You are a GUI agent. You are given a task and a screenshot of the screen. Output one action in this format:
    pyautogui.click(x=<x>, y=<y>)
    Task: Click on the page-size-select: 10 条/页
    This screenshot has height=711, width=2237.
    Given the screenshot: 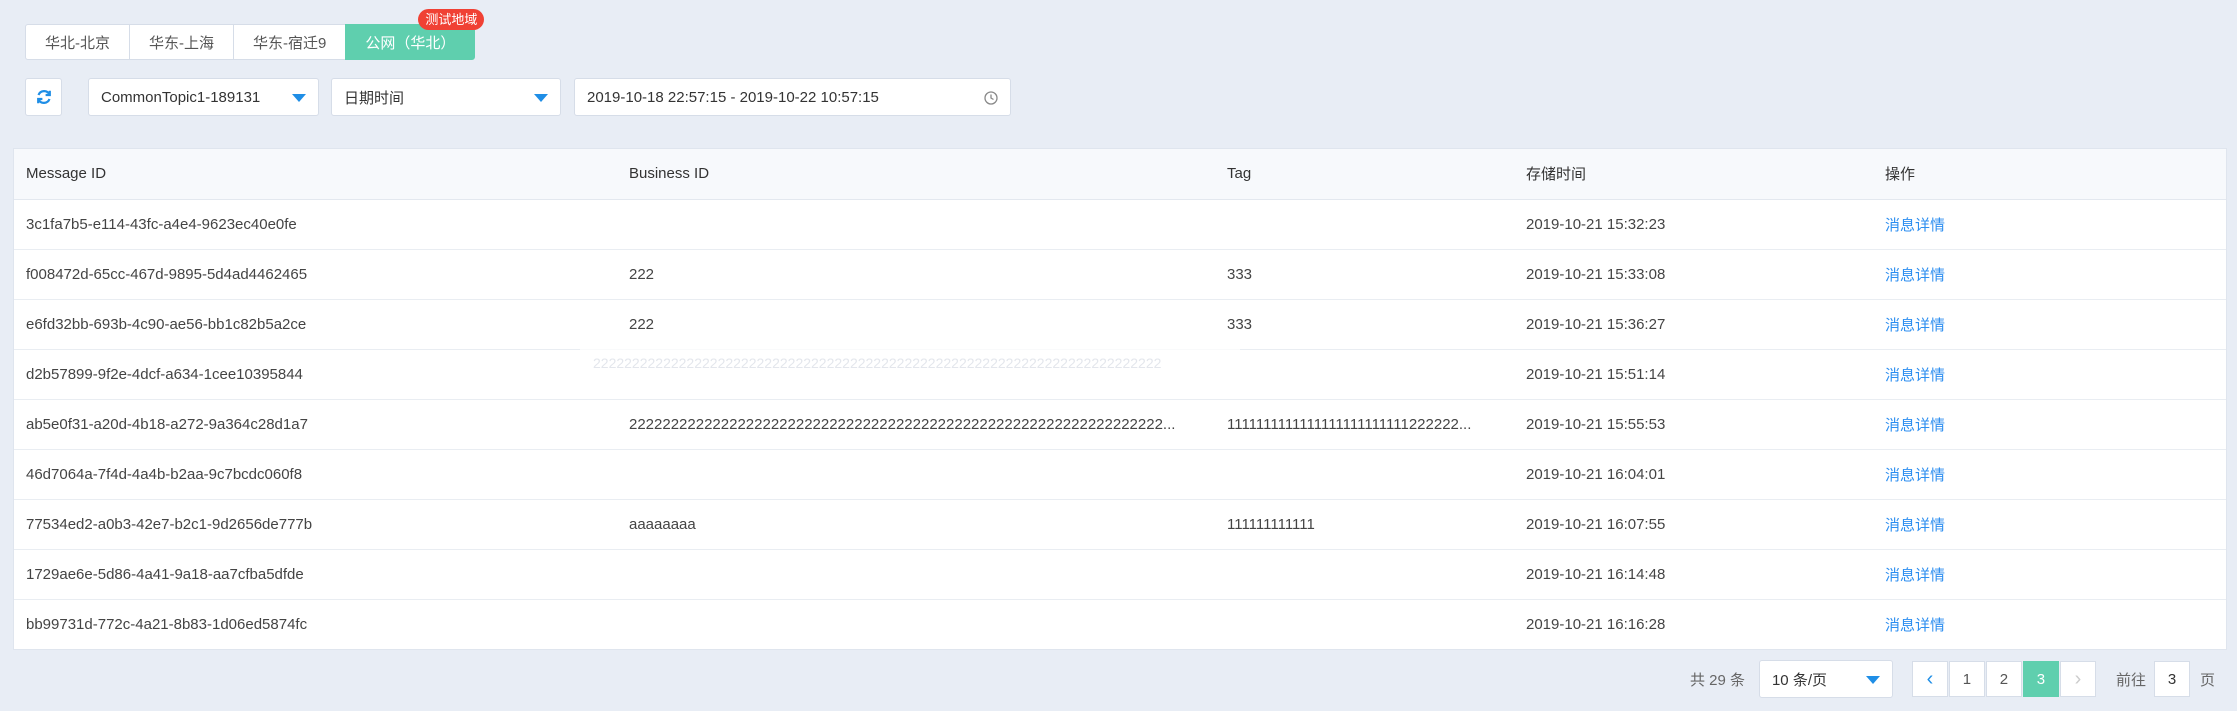 What is the action you would take?
    pyautogui.click(x=1825, y=679)
    